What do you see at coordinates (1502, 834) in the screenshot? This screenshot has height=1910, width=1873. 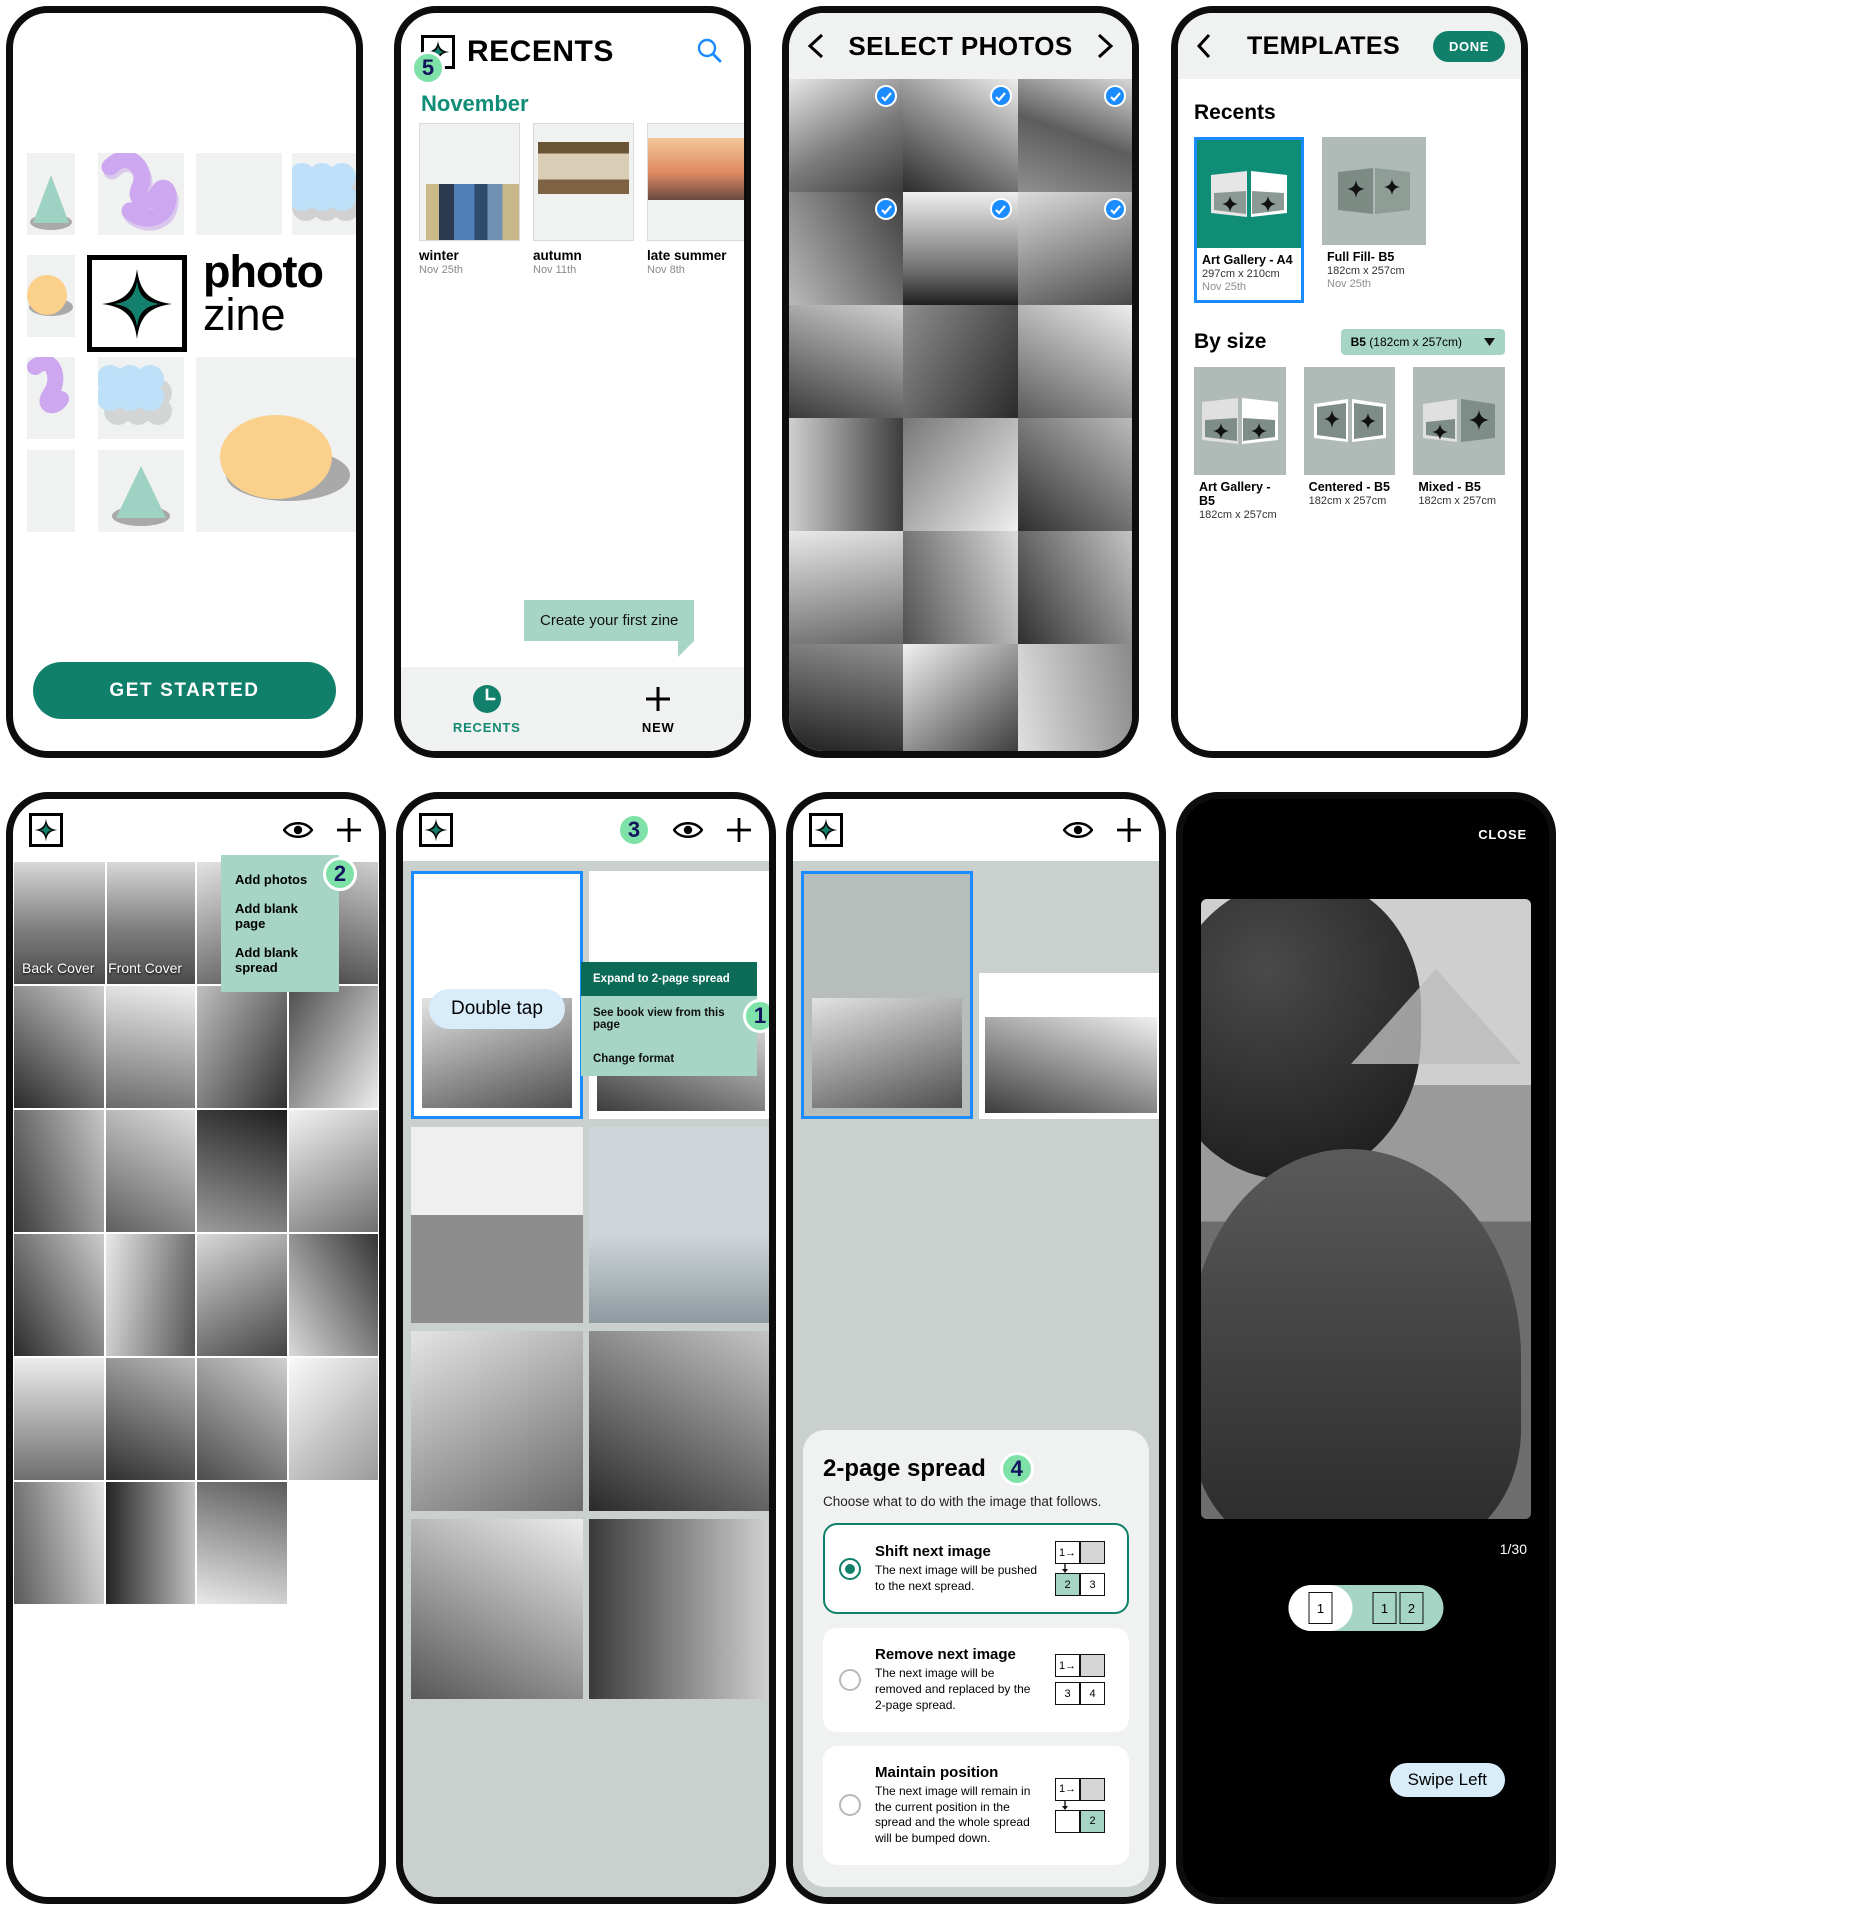 I see `close-button: CLOSE` at bounding box center [1502, 834].